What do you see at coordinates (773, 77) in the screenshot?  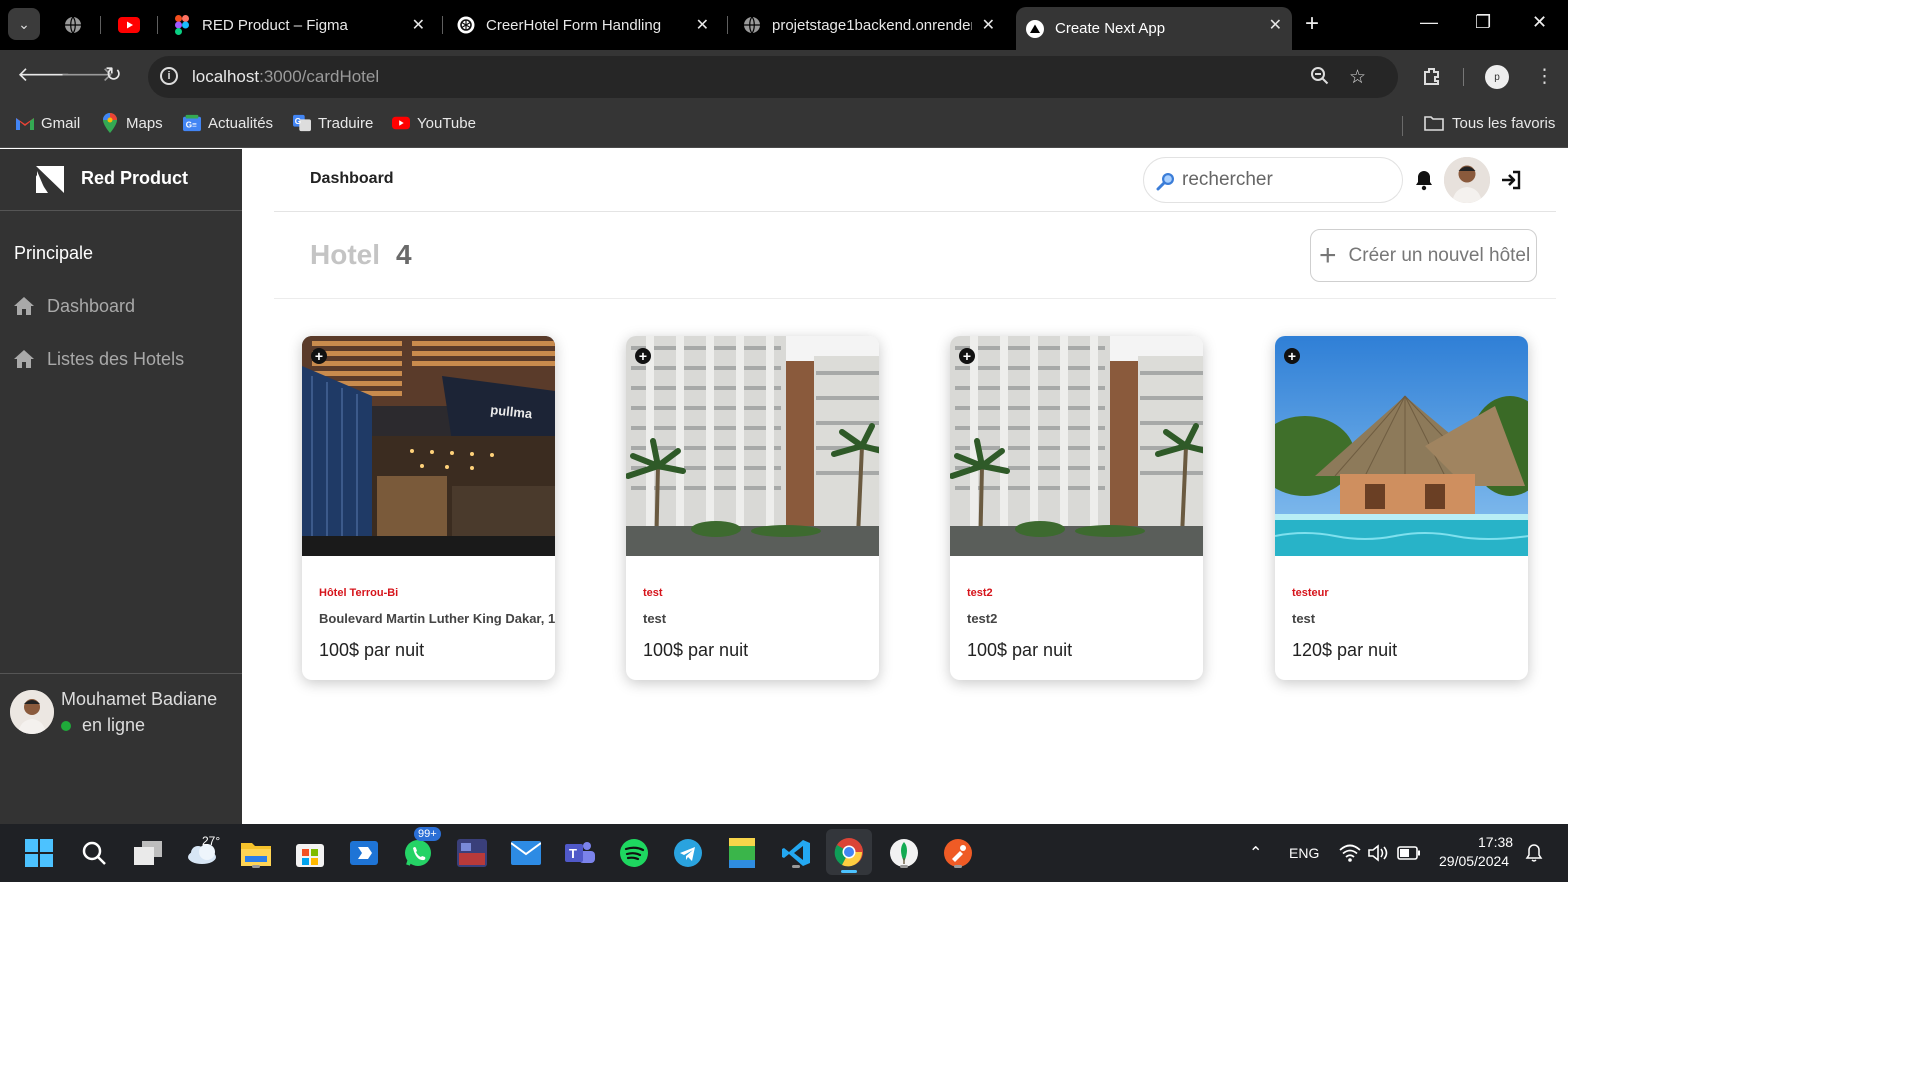 I see `address-bar: i localhost:3000/cardHotel ☆` at bounding box center [773, 77].